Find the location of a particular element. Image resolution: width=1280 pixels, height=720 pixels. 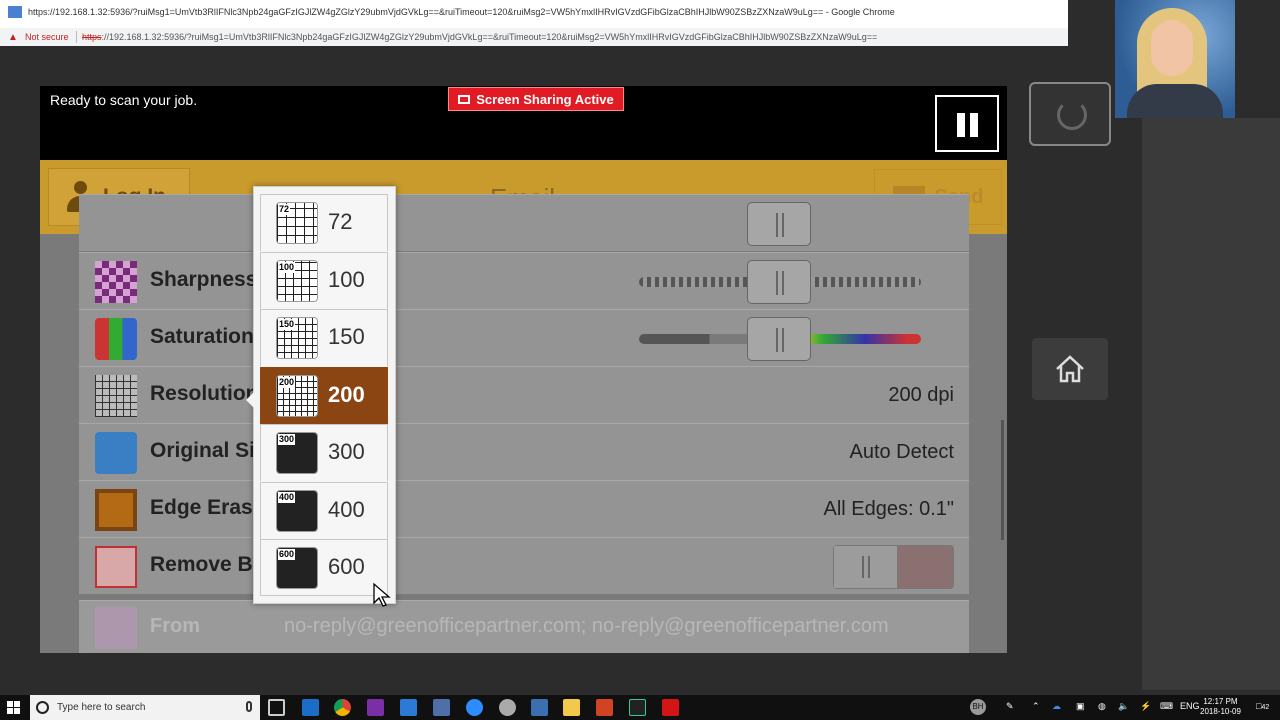

file-explorer-icon is located at coordinates (571, 707).